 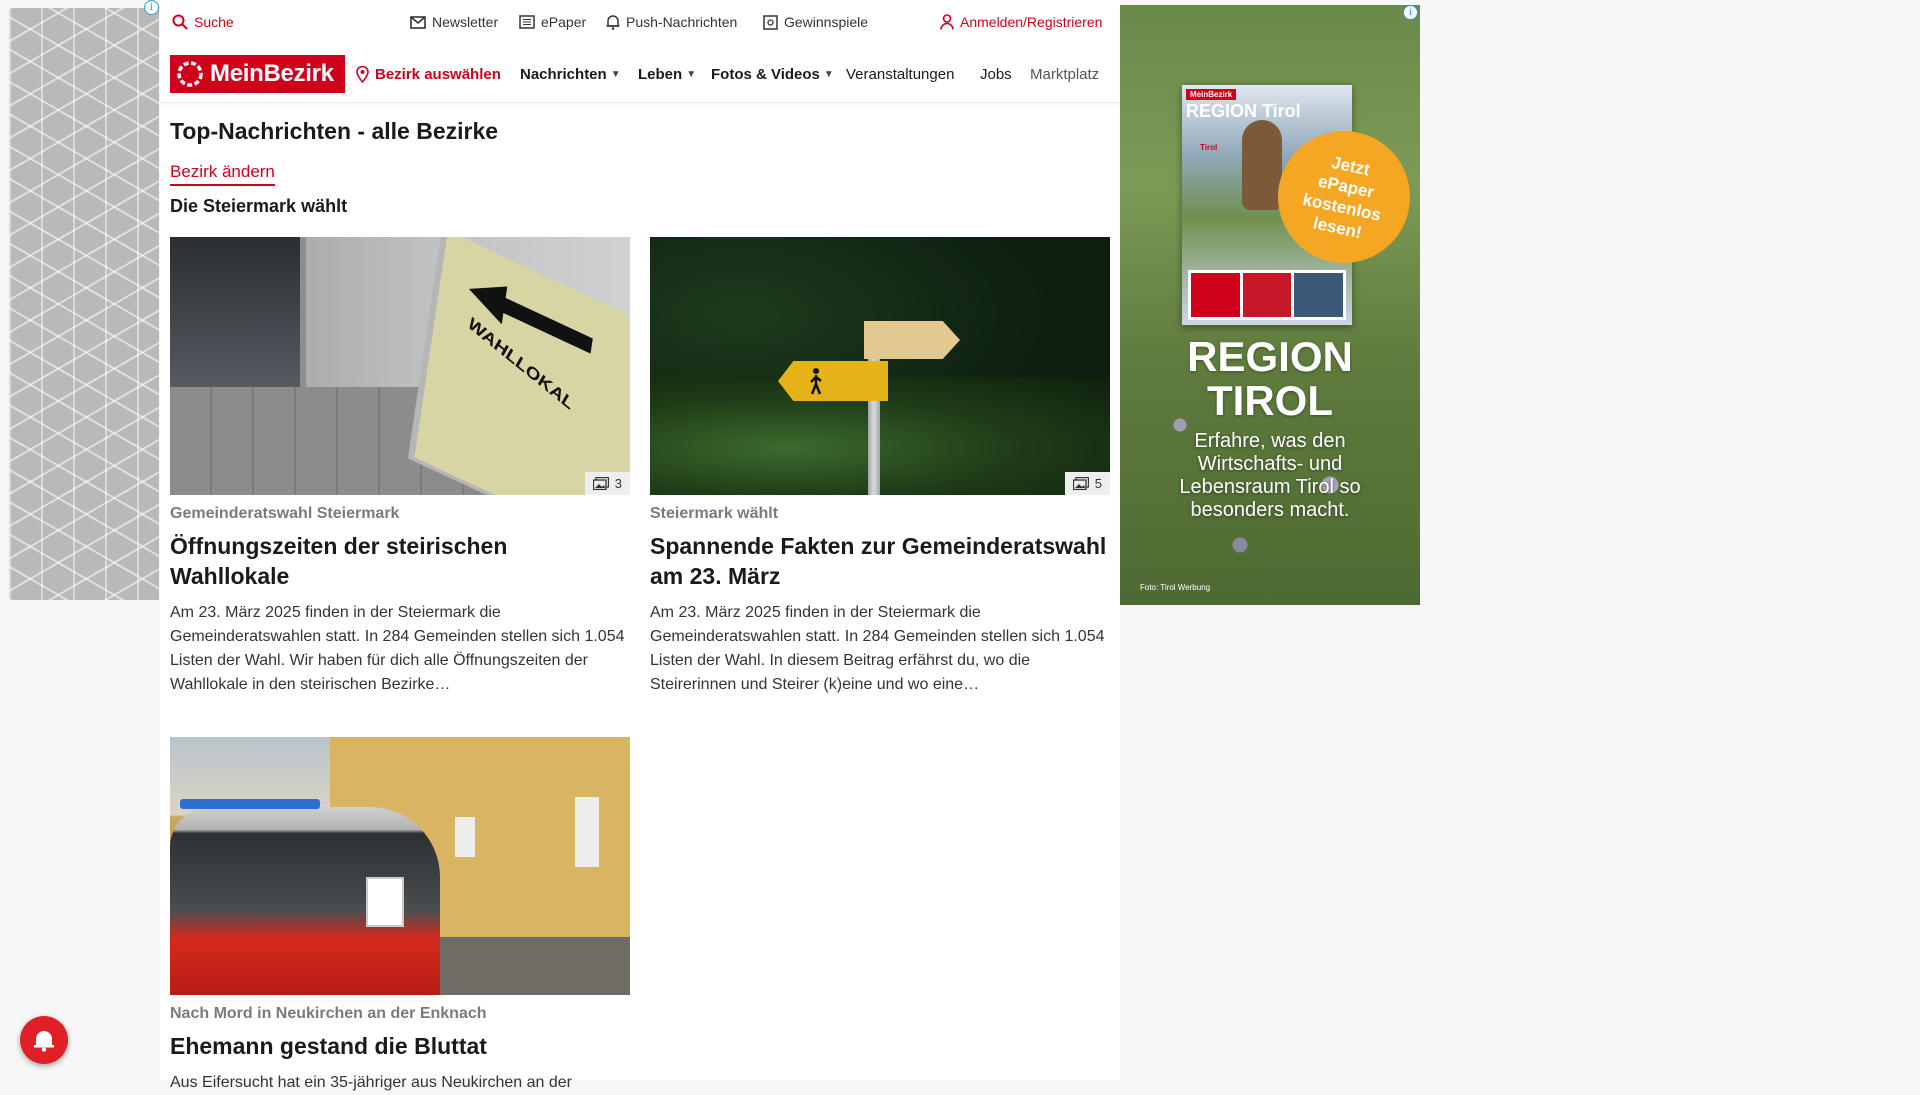 What do you see at coordinates (714, 513) in the screenshot?
I see `article-kicker: Steiermark wählt` at bounding box center [714, 513].